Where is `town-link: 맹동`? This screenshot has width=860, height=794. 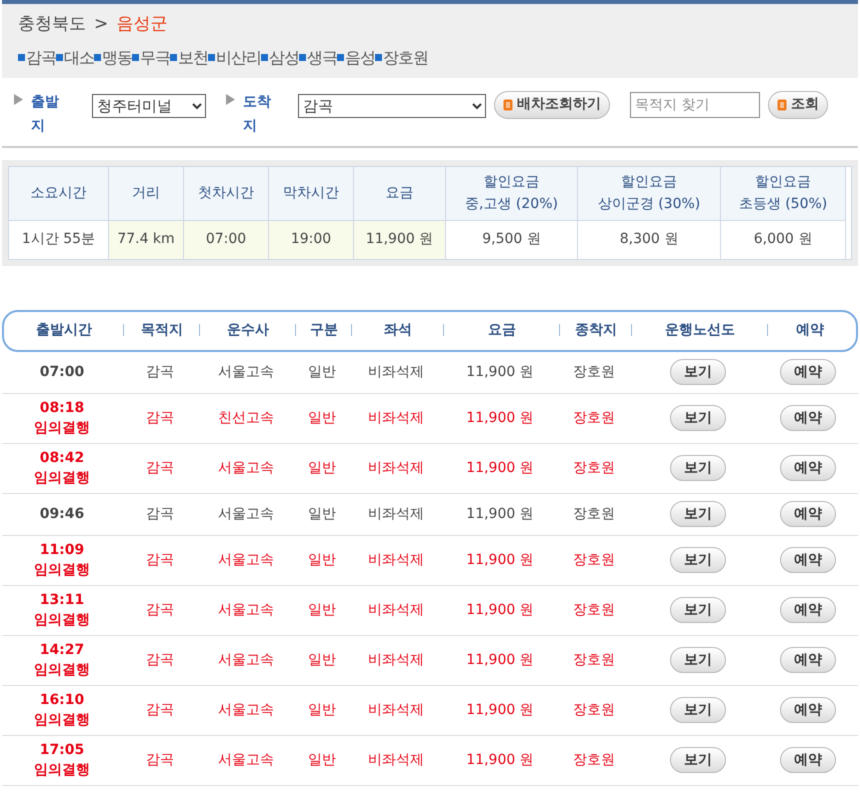 town-link: 맹동 is located at coordinates (117, 58).